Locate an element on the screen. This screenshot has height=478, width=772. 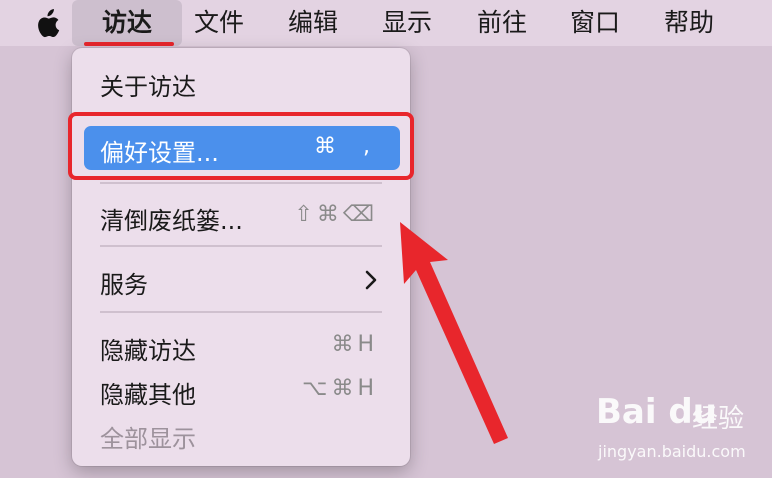
menu-item-label: 隐藏访达 is located at coordinates (148, 351).